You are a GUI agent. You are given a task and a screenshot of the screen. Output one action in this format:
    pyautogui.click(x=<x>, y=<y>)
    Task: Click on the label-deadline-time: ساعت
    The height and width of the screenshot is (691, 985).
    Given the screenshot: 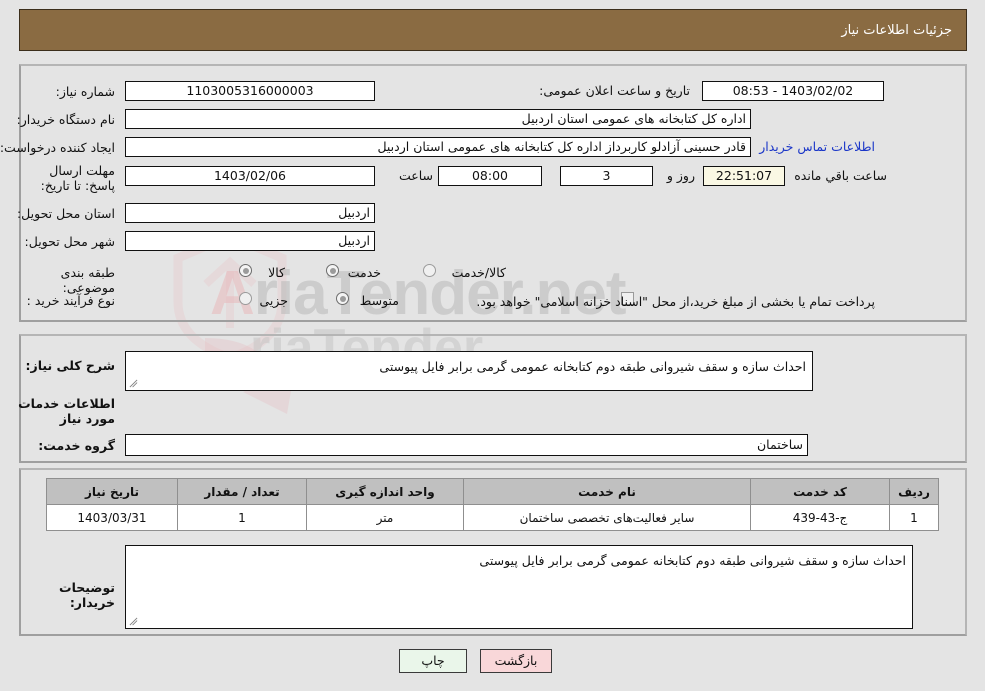 What is the action you would take?
    pyautogui.click(x=415, y=175)
    